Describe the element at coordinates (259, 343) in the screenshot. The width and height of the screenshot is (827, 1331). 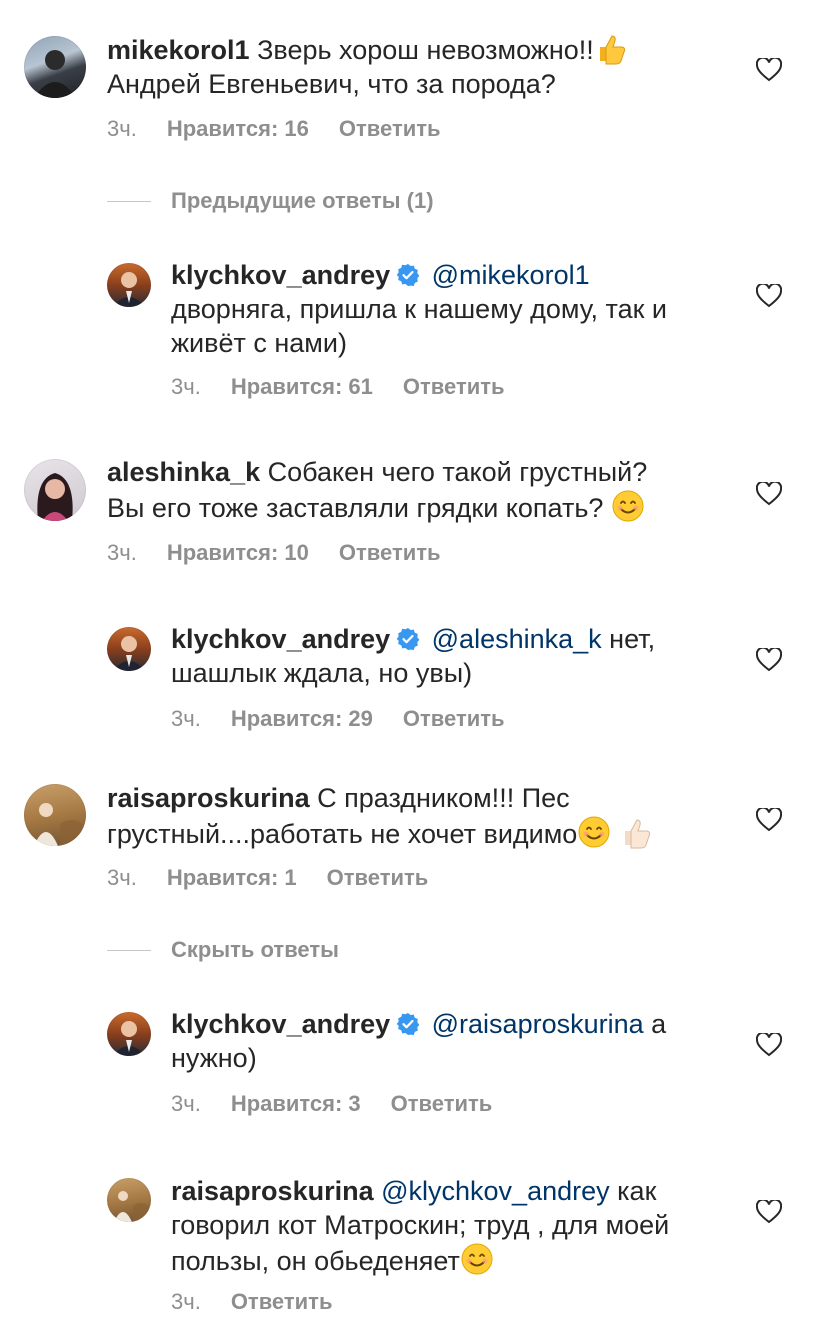
I see `comment-body-line2: живёт с нами)` at that location.